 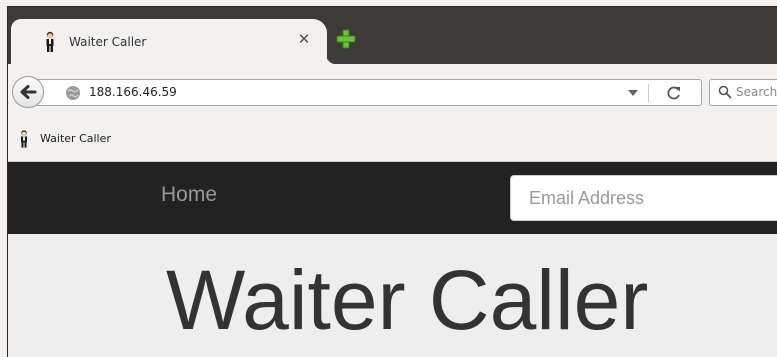 What do you see at coordinates (633, 93) in the screenshot?
I see `history-dropdown-icon` at bounding box center [633, 93].